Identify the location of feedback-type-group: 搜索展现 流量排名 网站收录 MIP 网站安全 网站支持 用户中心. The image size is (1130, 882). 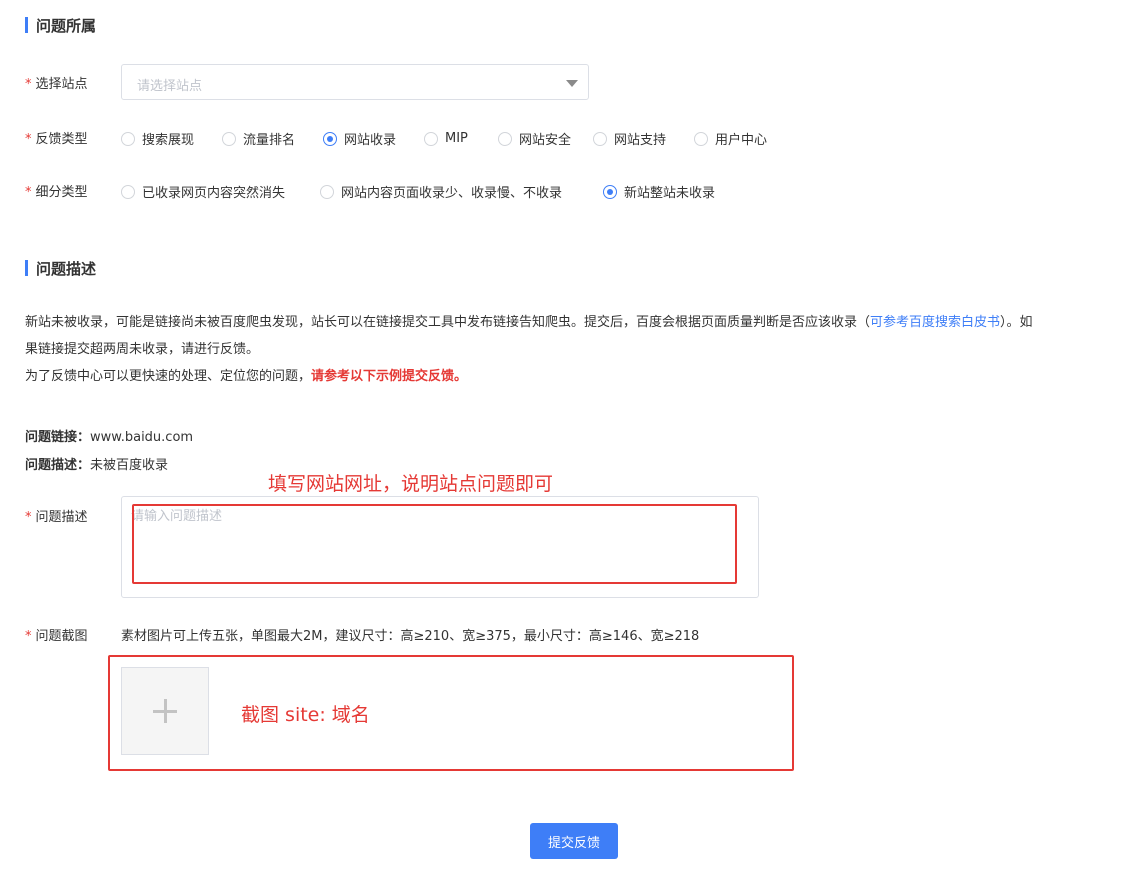
(444, 138).